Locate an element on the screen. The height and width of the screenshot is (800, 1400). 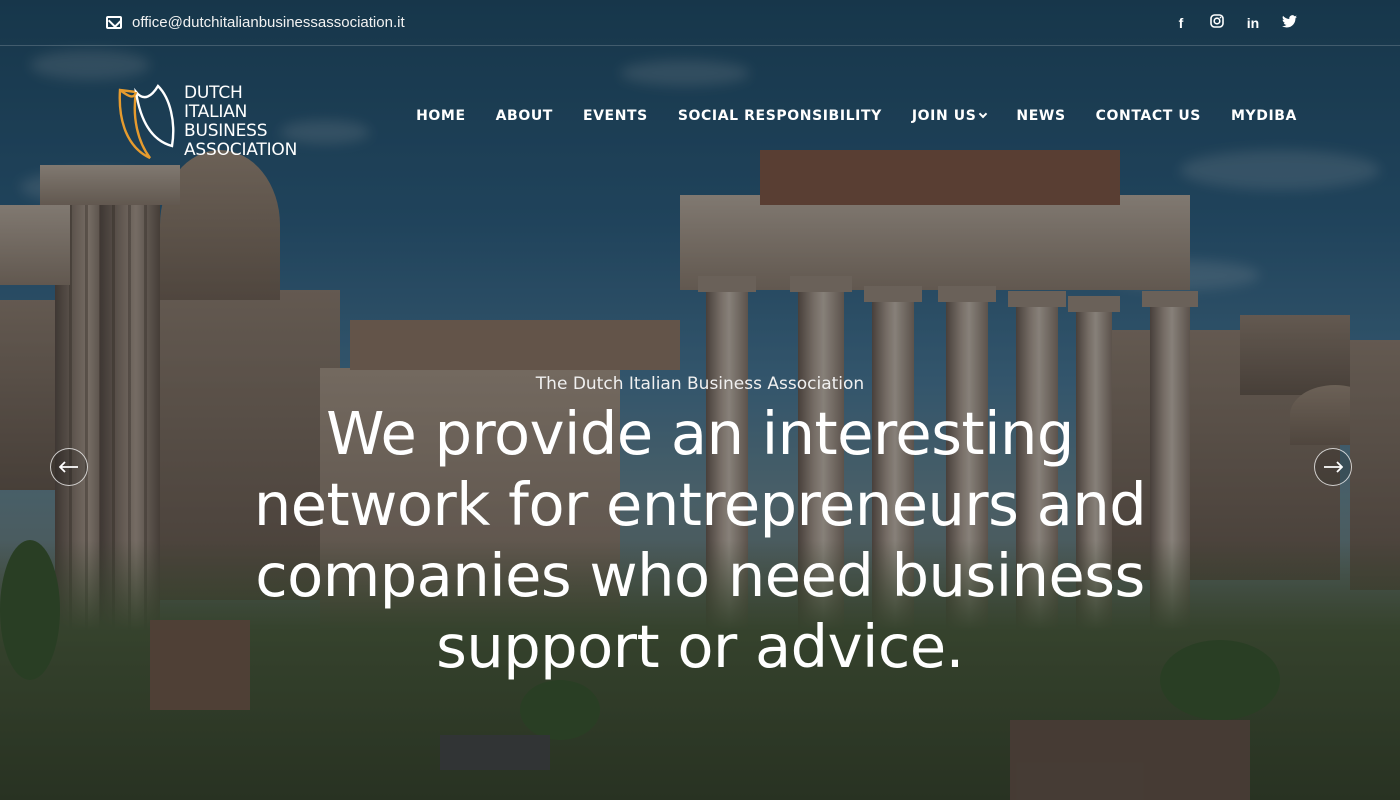
slider-next-button is located at coordinates (1333, 467).